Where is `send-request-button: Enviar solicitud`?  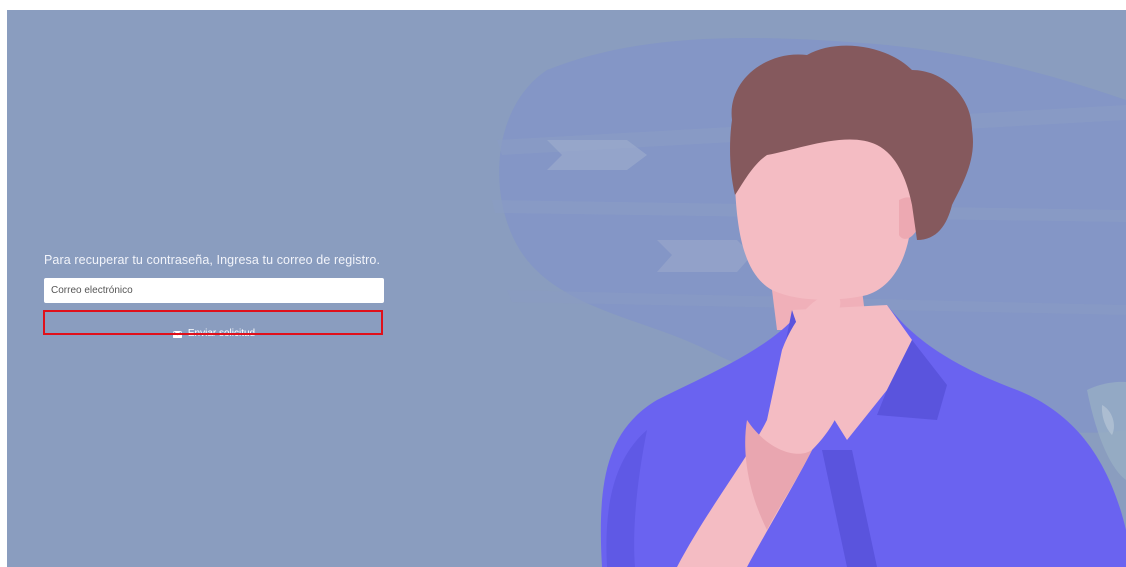
send-request-button: Enviar solicitud is located at coordinates (214, 333).